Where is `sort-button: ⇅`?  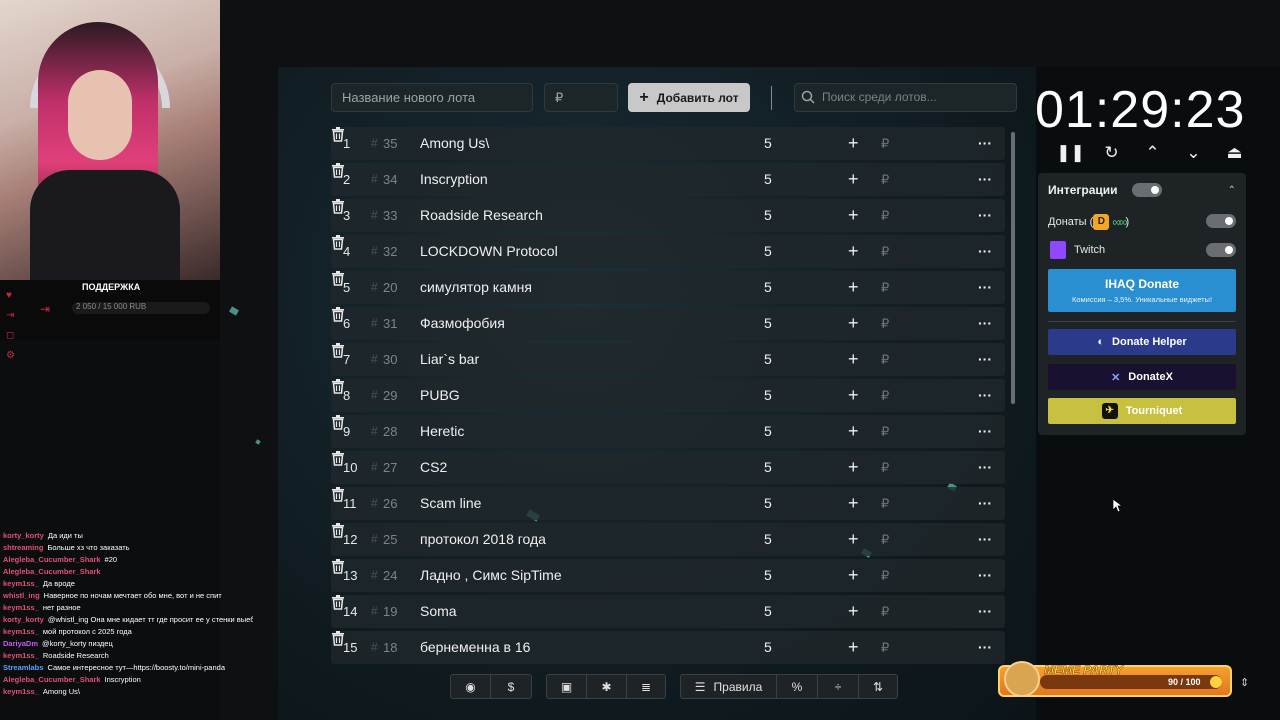
sort-button: ⇅ is located at coordinates (878, 686).